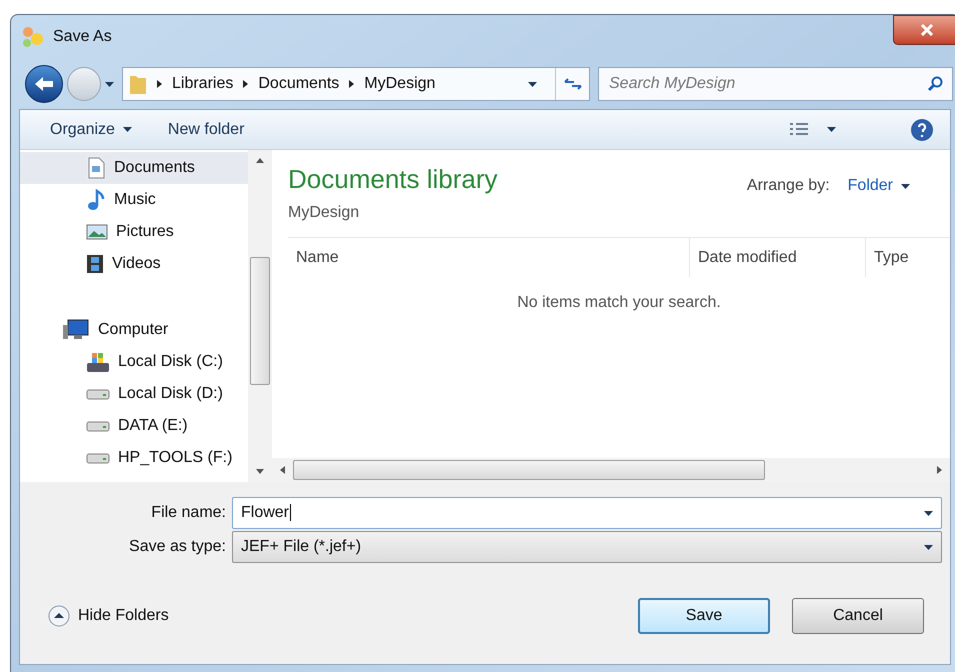 The height and width of the screenshot is (672, 955). I want to click on horizontal-scrollbar, so click(611, 470).